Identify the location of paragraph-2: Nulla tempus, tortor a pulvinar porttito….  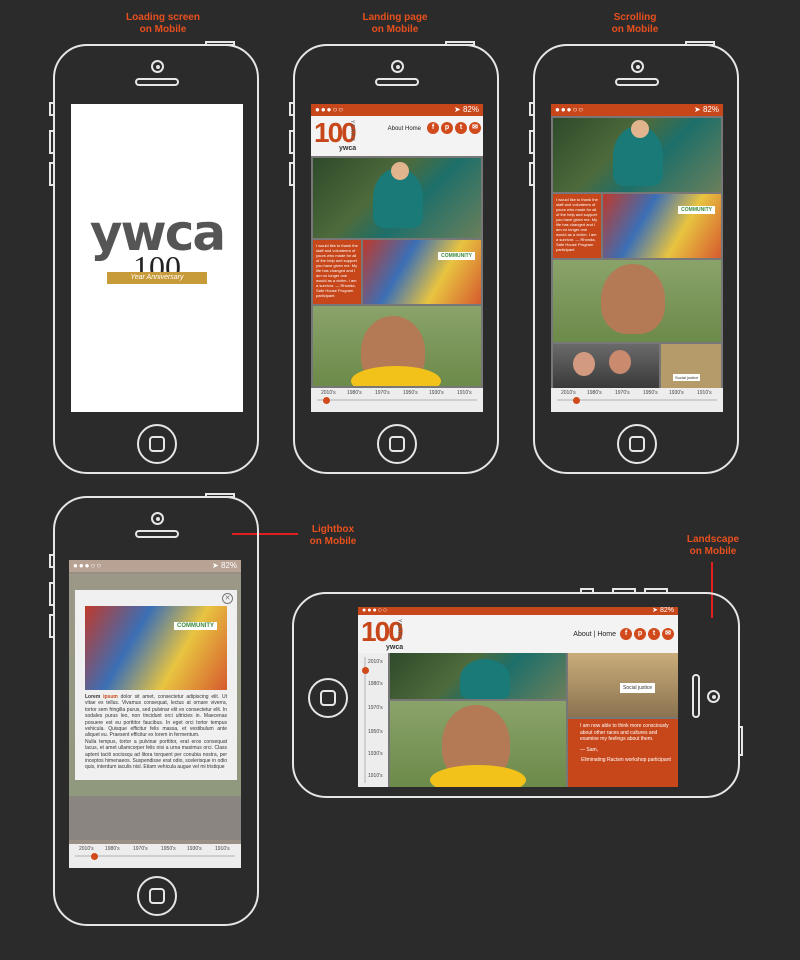
(156, 754).